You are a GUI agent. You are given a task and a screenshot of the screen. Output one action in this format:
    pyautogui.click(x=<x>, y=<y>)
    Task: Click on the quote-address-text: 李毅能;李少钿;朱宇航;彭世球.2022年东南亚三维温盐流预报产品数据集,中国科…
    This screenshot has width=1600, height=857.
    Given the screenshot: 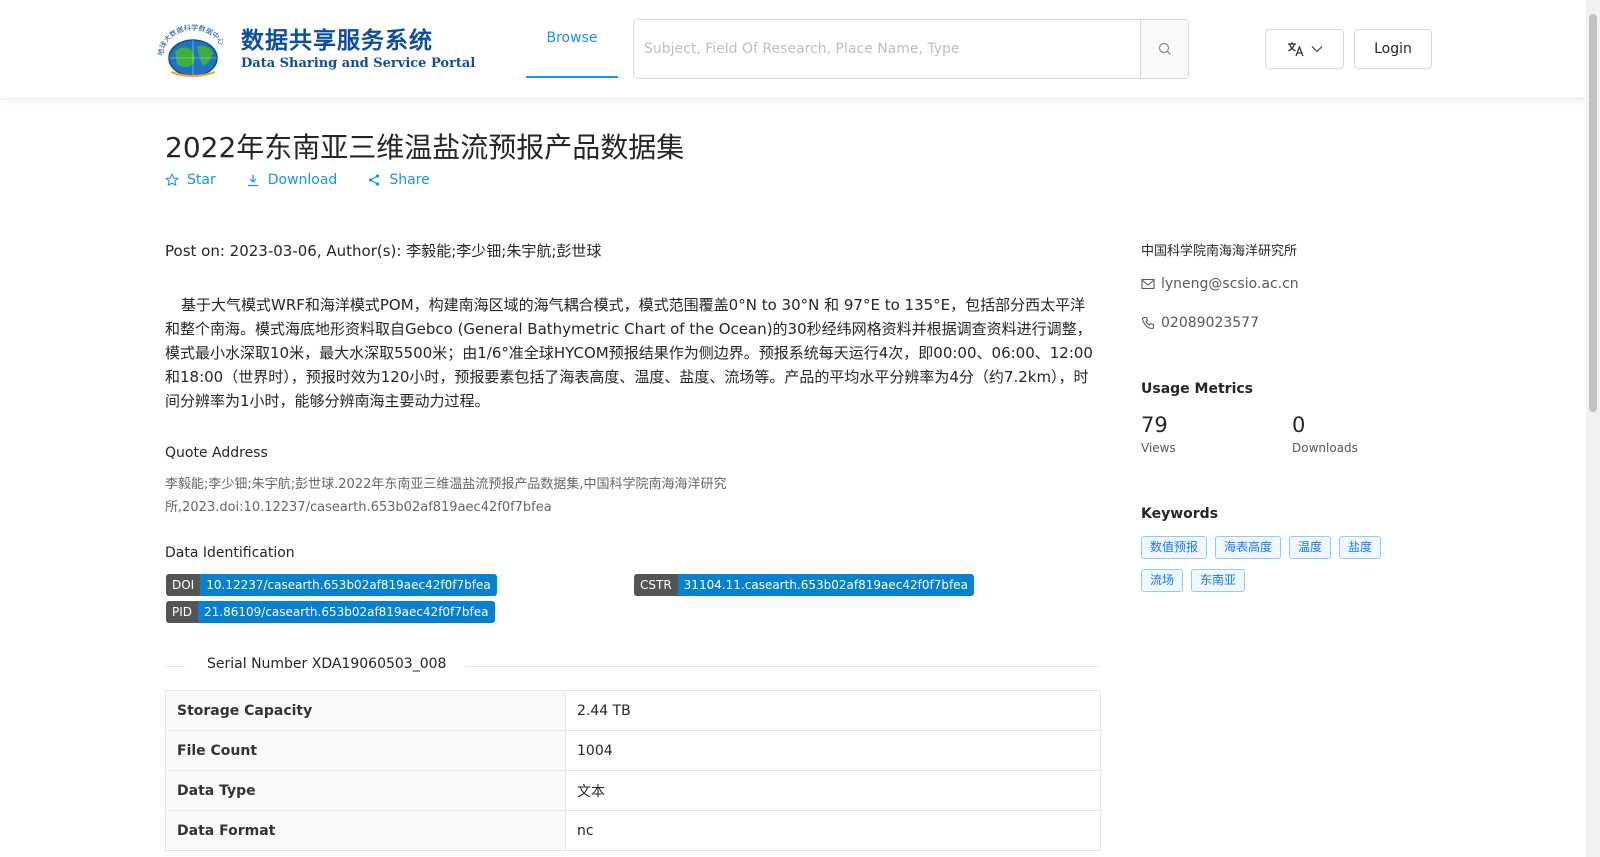 What is the action you would take?
    pyautogui.click(x=446, y=496)
    